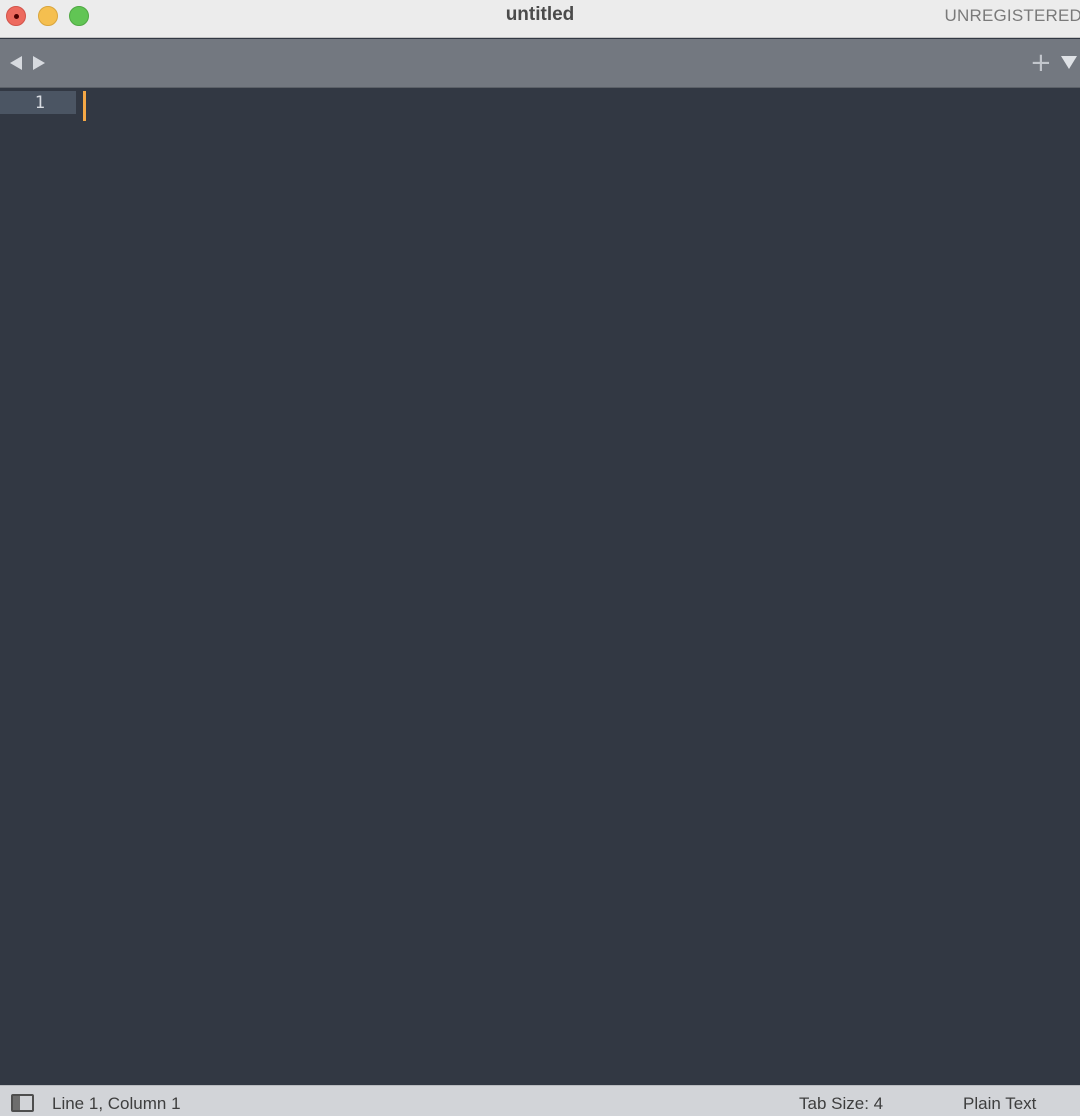  What do you see at coordinates (1012, 15) in the screenshot?
I see `unregistered-label: UNREGISTERED` at bounding box center [1012, 15].